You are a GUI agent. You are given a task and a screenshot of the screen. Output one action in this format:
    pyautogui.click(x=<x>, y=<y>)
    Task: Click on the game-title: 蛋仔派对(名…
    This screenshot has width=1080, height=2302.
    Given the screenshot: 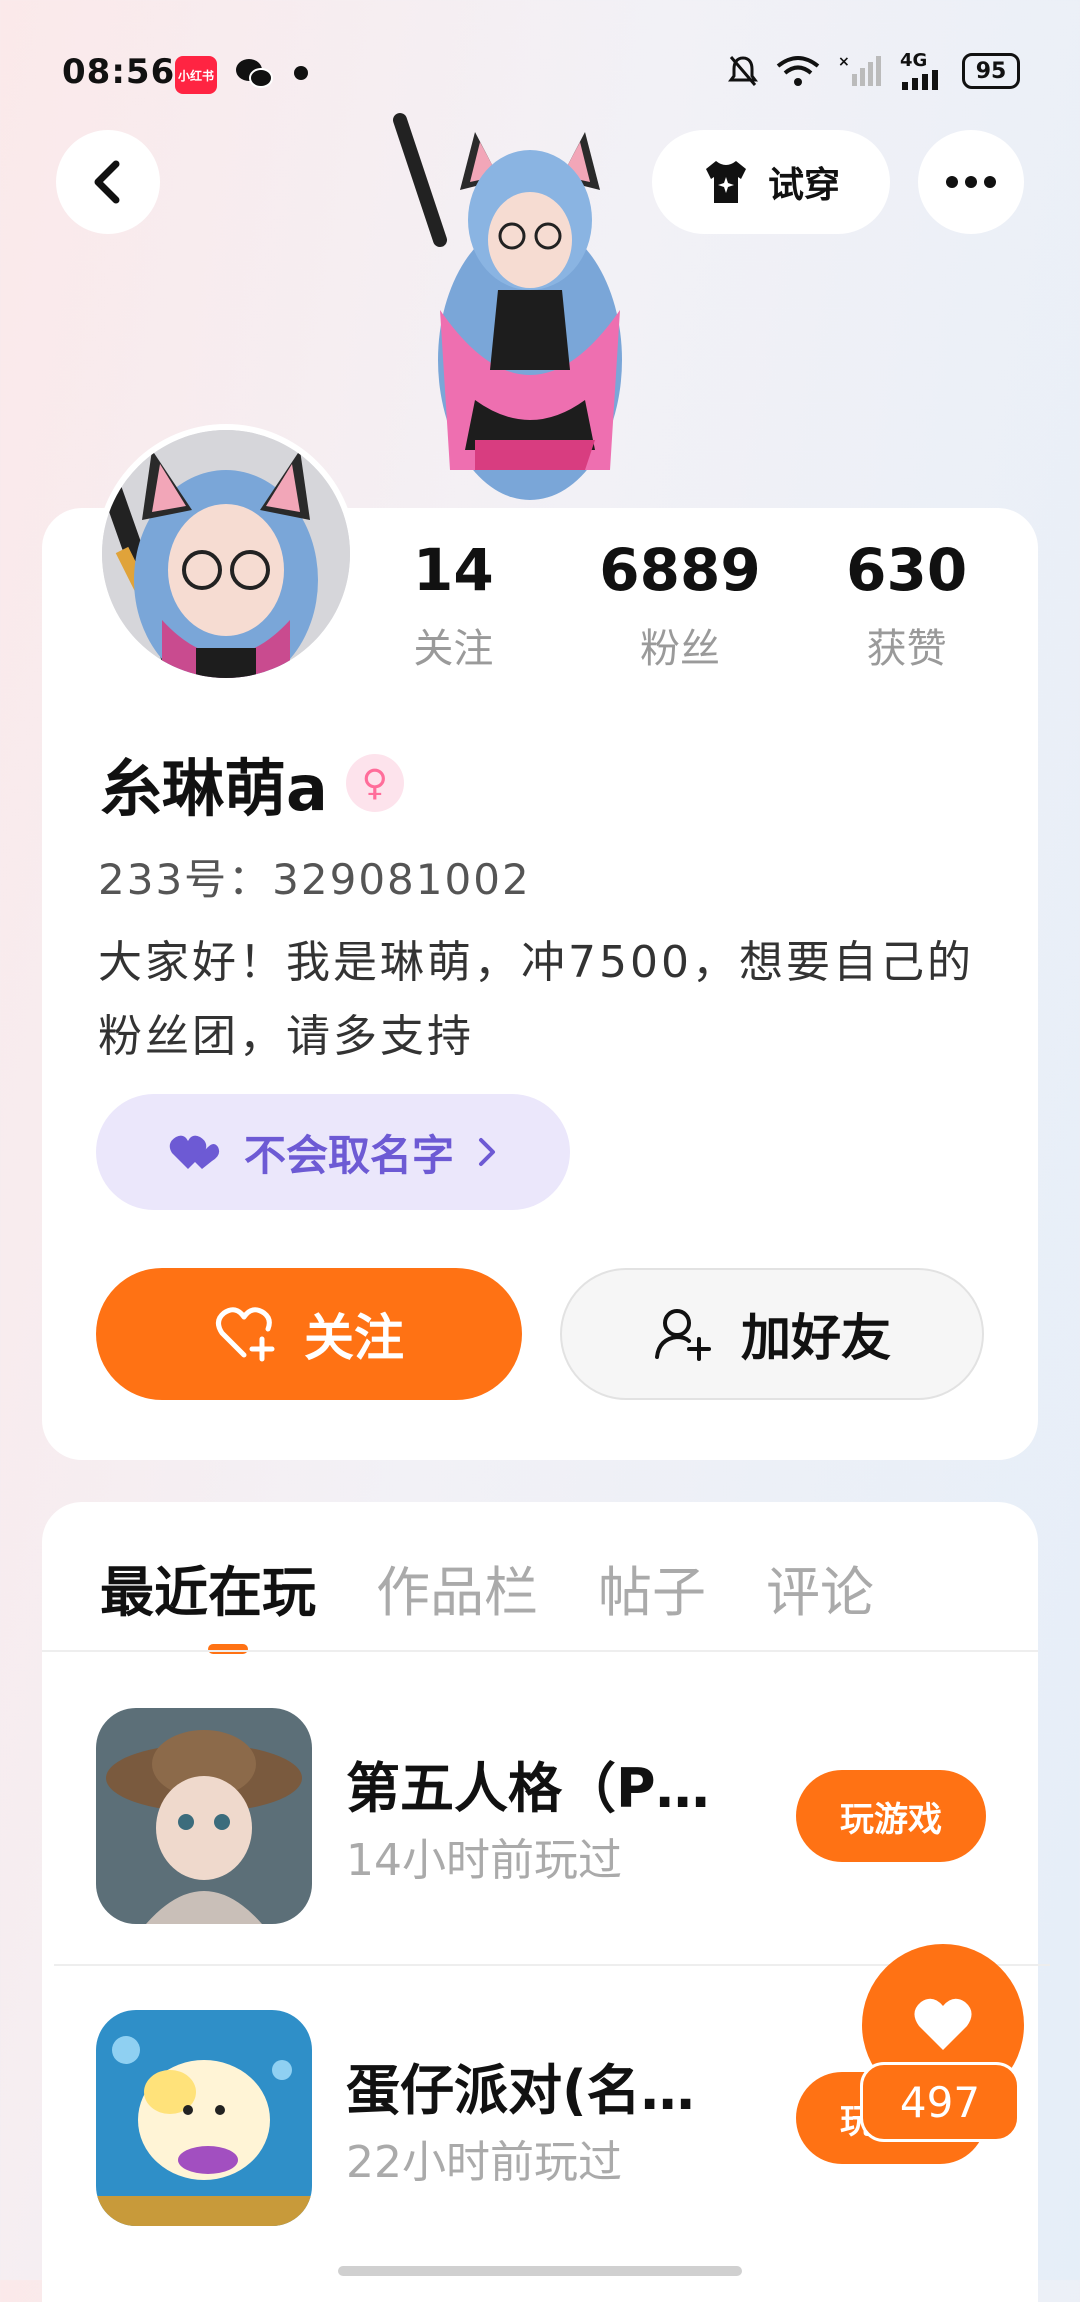 What is the action you would take?
    pyautogui.click(x=520, y=2090)
    